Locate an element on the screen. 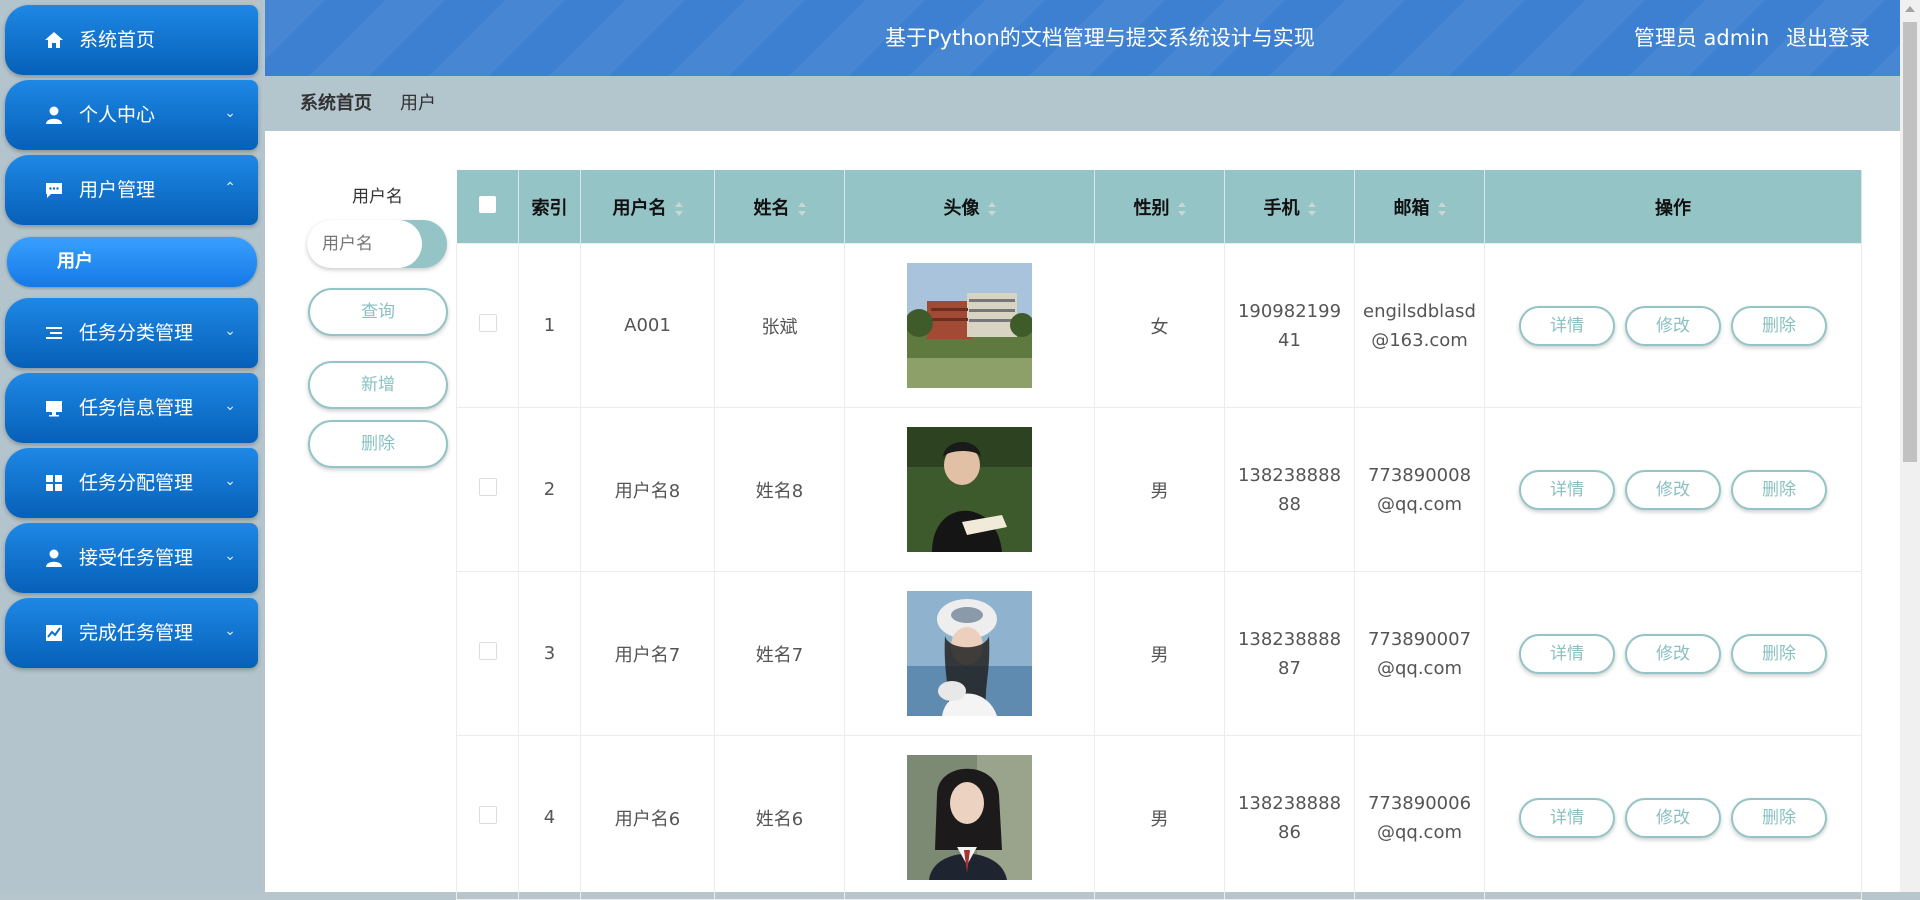 The image size is (1920, 900). email-value: 773890007@qq.com is located at coordinates (1419, 653).